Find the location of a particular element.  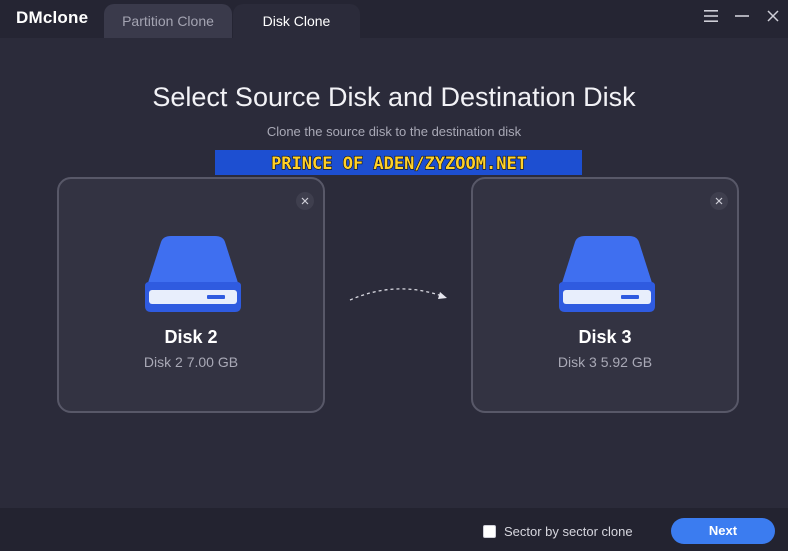

title-bar: DMclone Partition Clone Disk Clone is located at coordinates (394, 19).